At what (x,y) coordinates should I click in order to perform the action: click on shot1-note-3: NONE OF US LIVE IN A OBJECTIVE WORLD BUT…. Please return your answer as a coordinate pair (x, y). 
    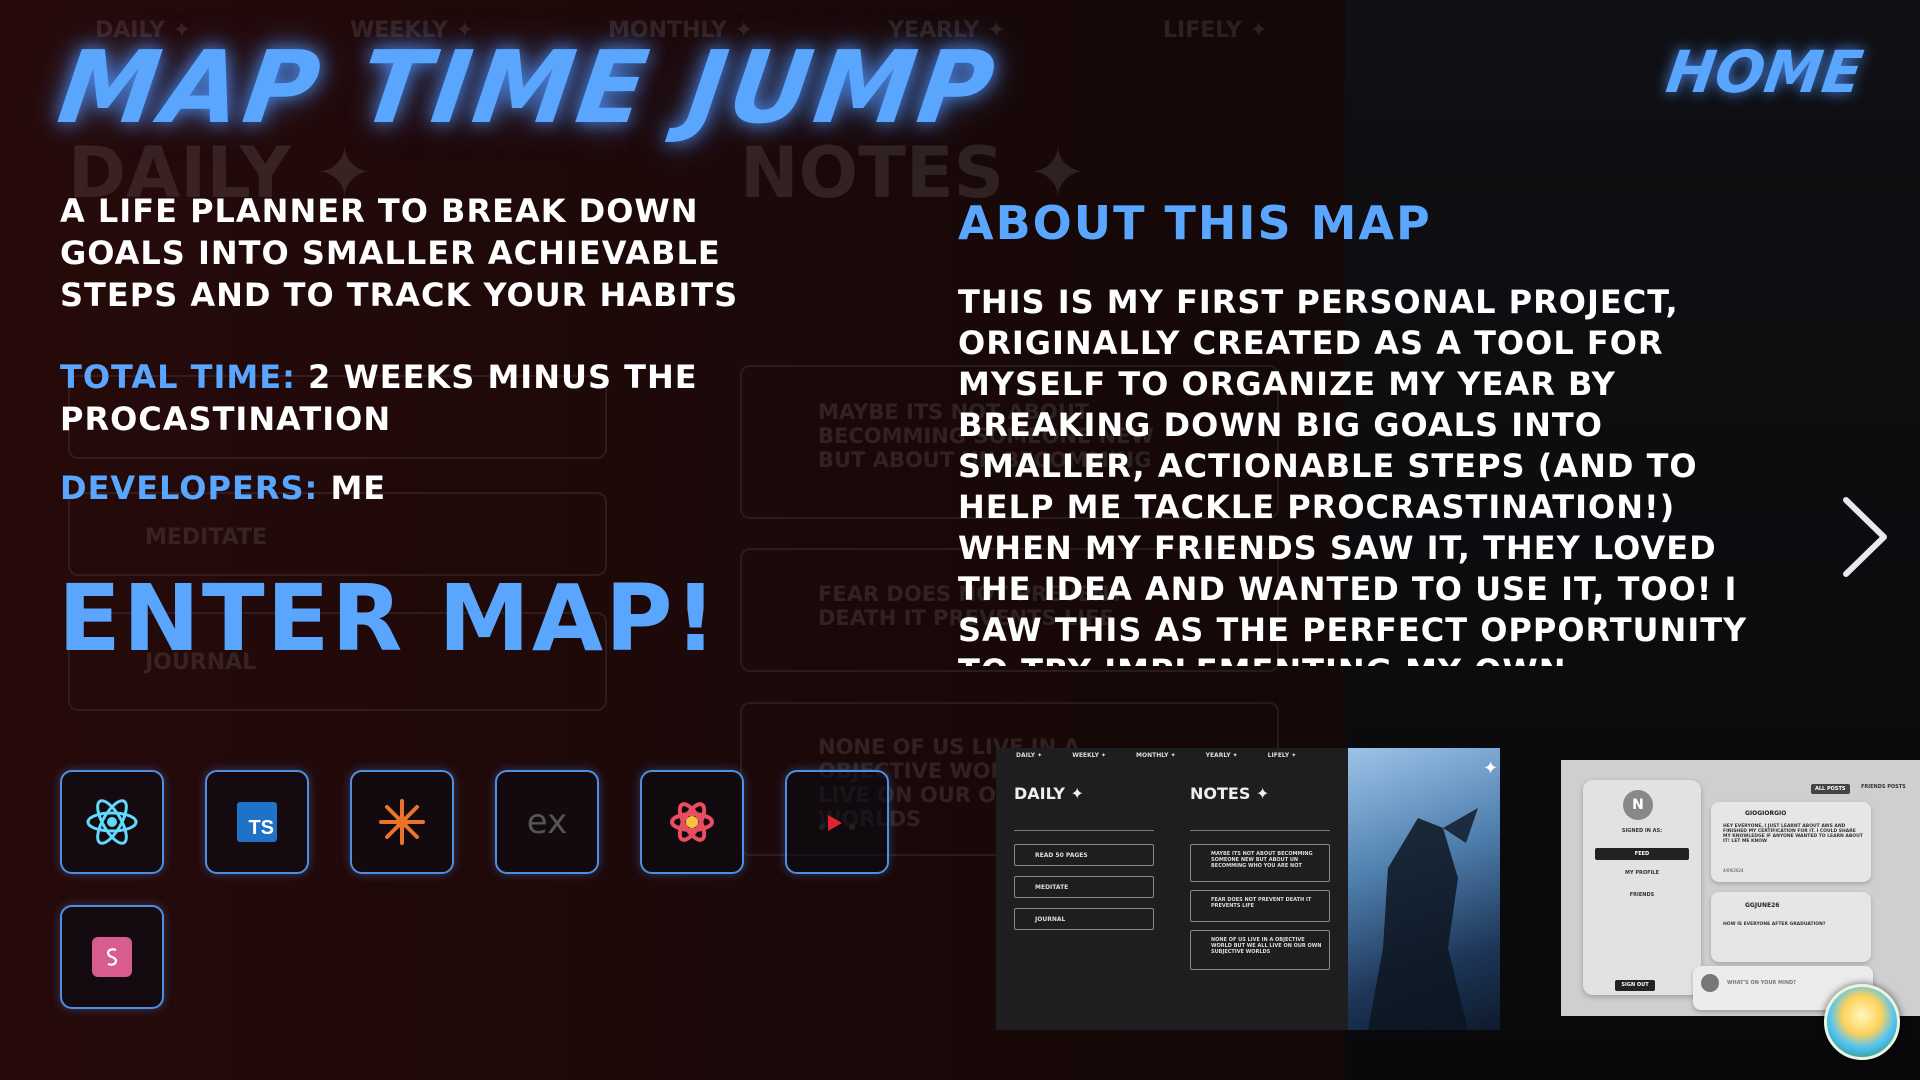
    Looking at the image, I should click on (1260, 950).